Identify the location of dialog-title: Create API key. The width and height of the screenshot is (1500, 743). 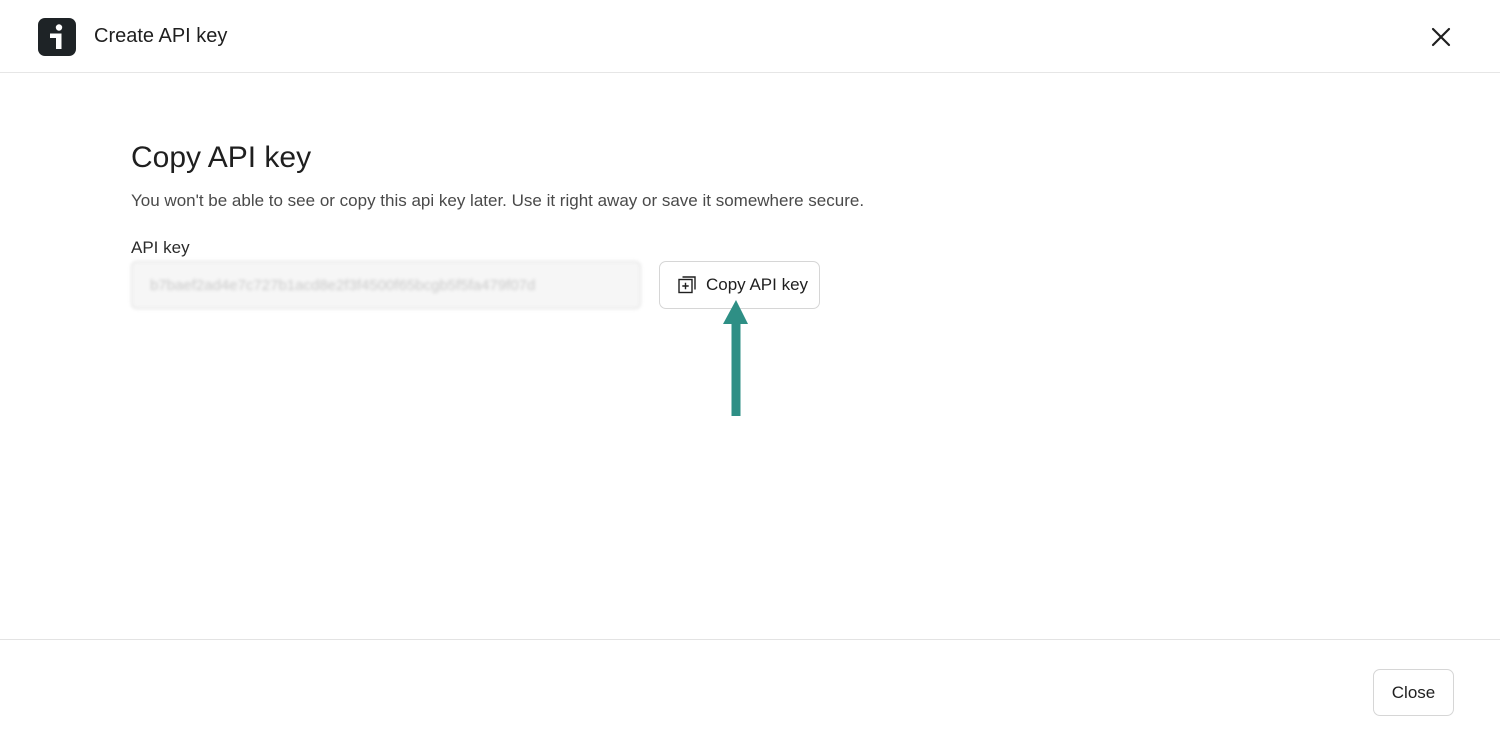
(161, 36).